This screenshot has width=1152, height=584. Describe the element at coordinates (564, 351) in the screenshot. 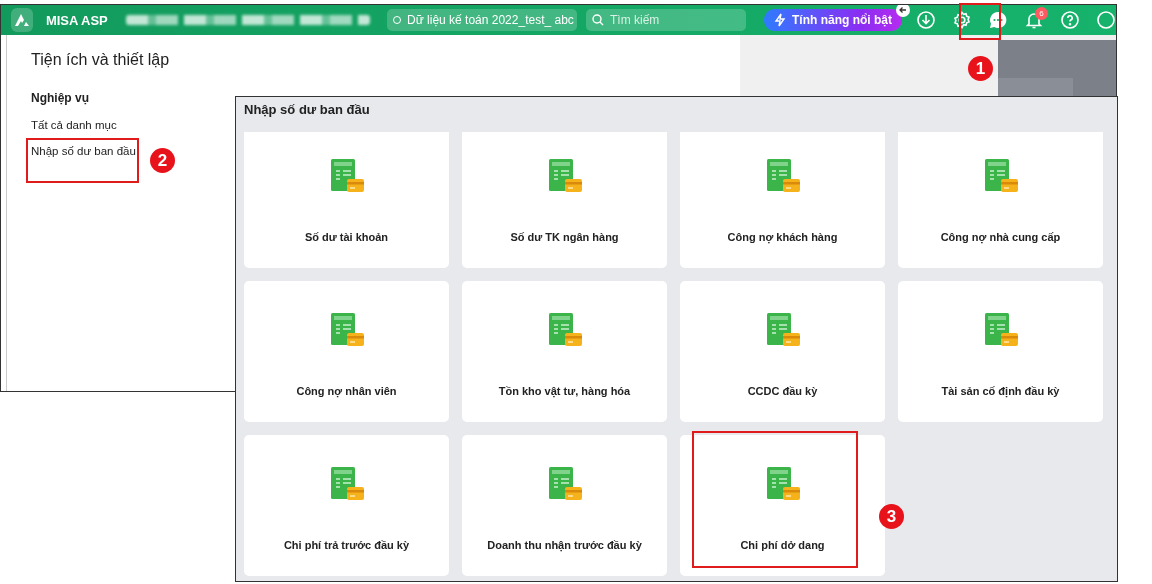

I see `option-card: Tồn kho vật tư, hàng hóa` at that location.